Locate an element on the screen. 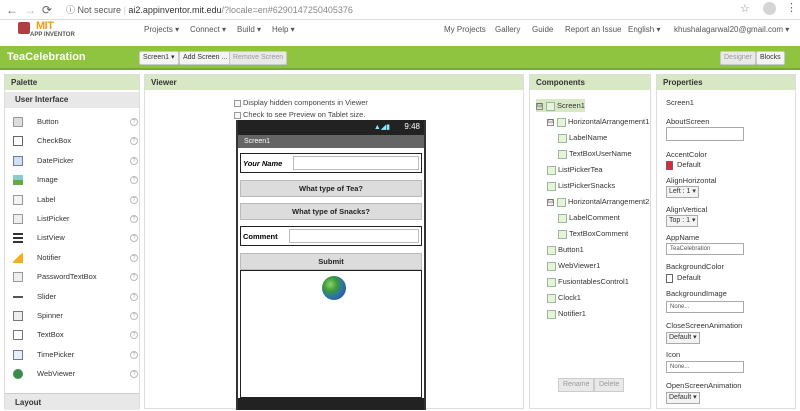  link-report-issue: Report an Issue is located at coordinates (593, 29).